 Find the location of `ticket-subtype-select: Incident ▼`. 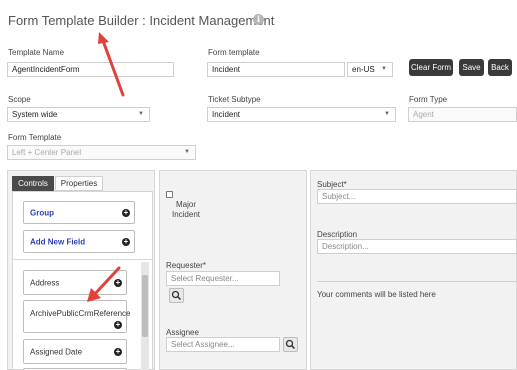

ticket-subtype-select: Incident ▼ is located at coordinates (301, 114).